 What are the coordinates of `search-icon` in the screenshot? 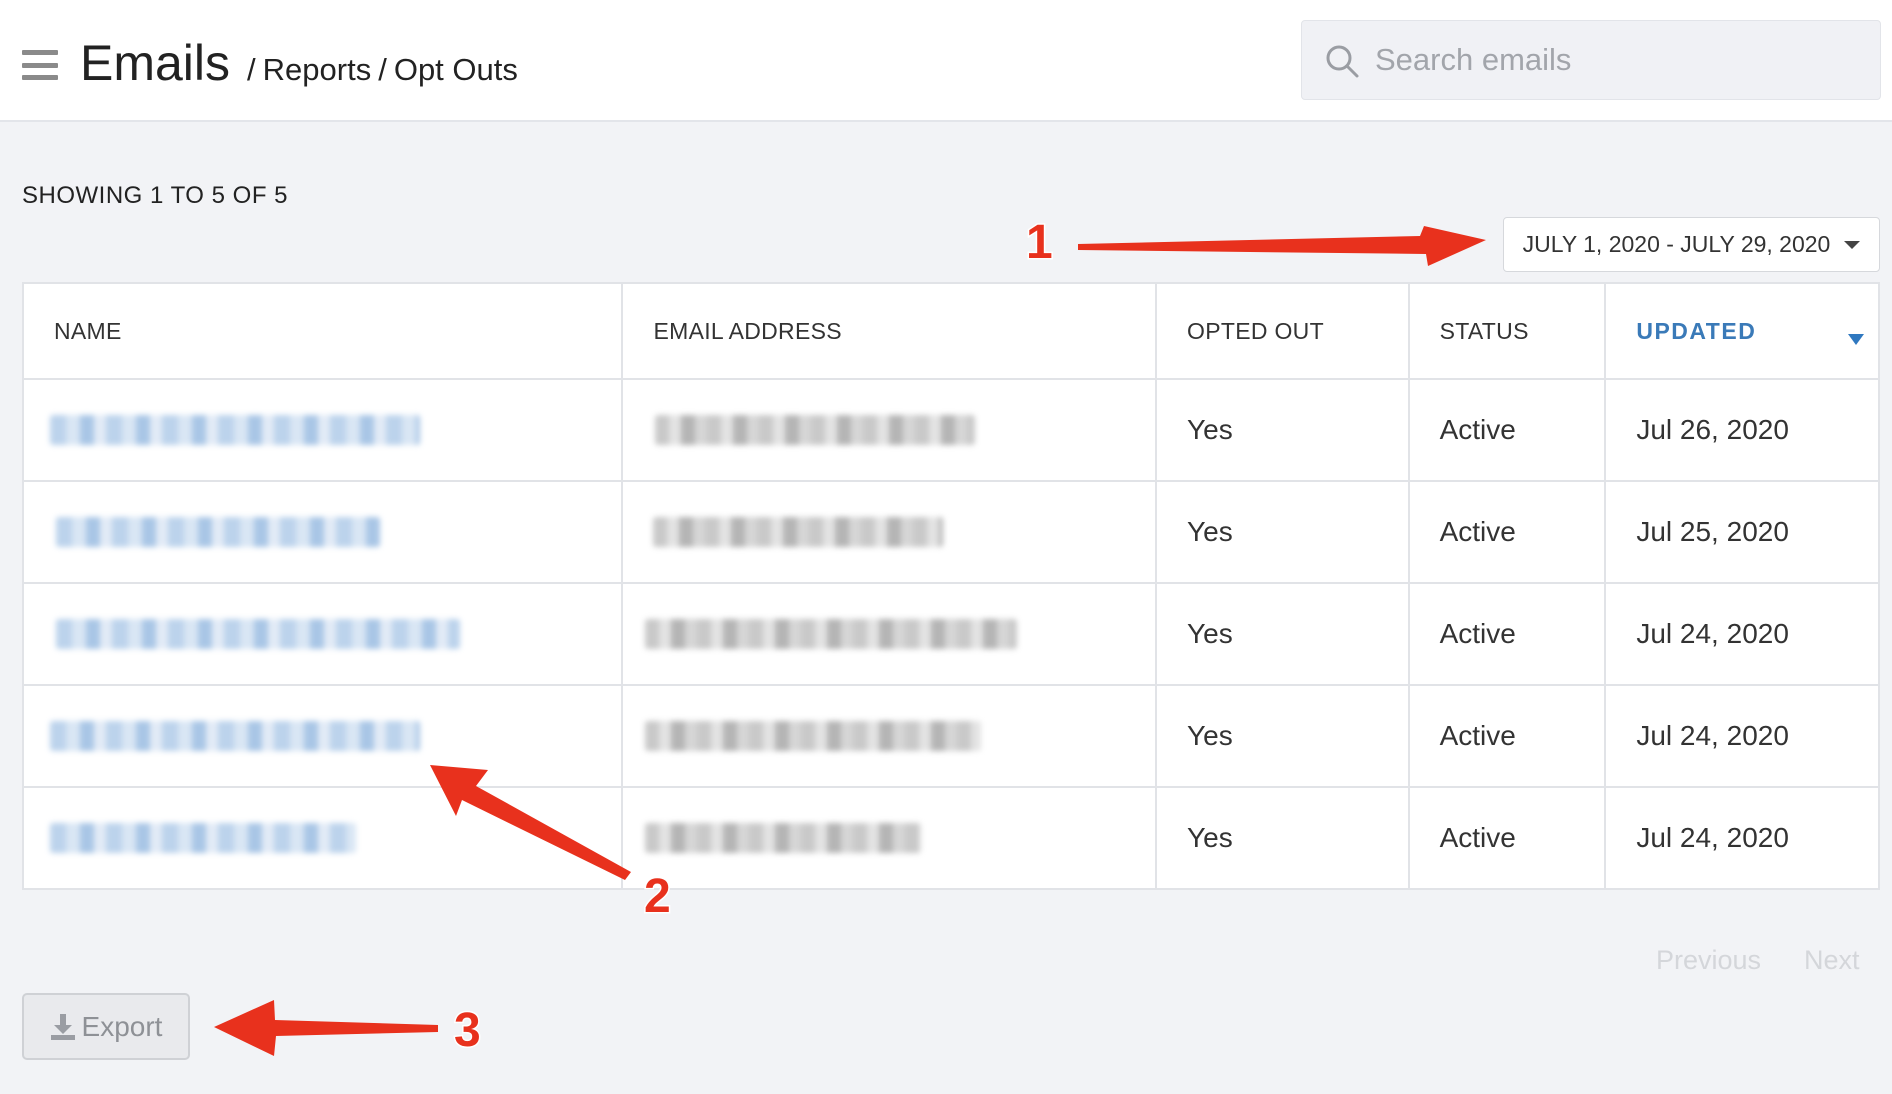 It's located at (1342, 61).